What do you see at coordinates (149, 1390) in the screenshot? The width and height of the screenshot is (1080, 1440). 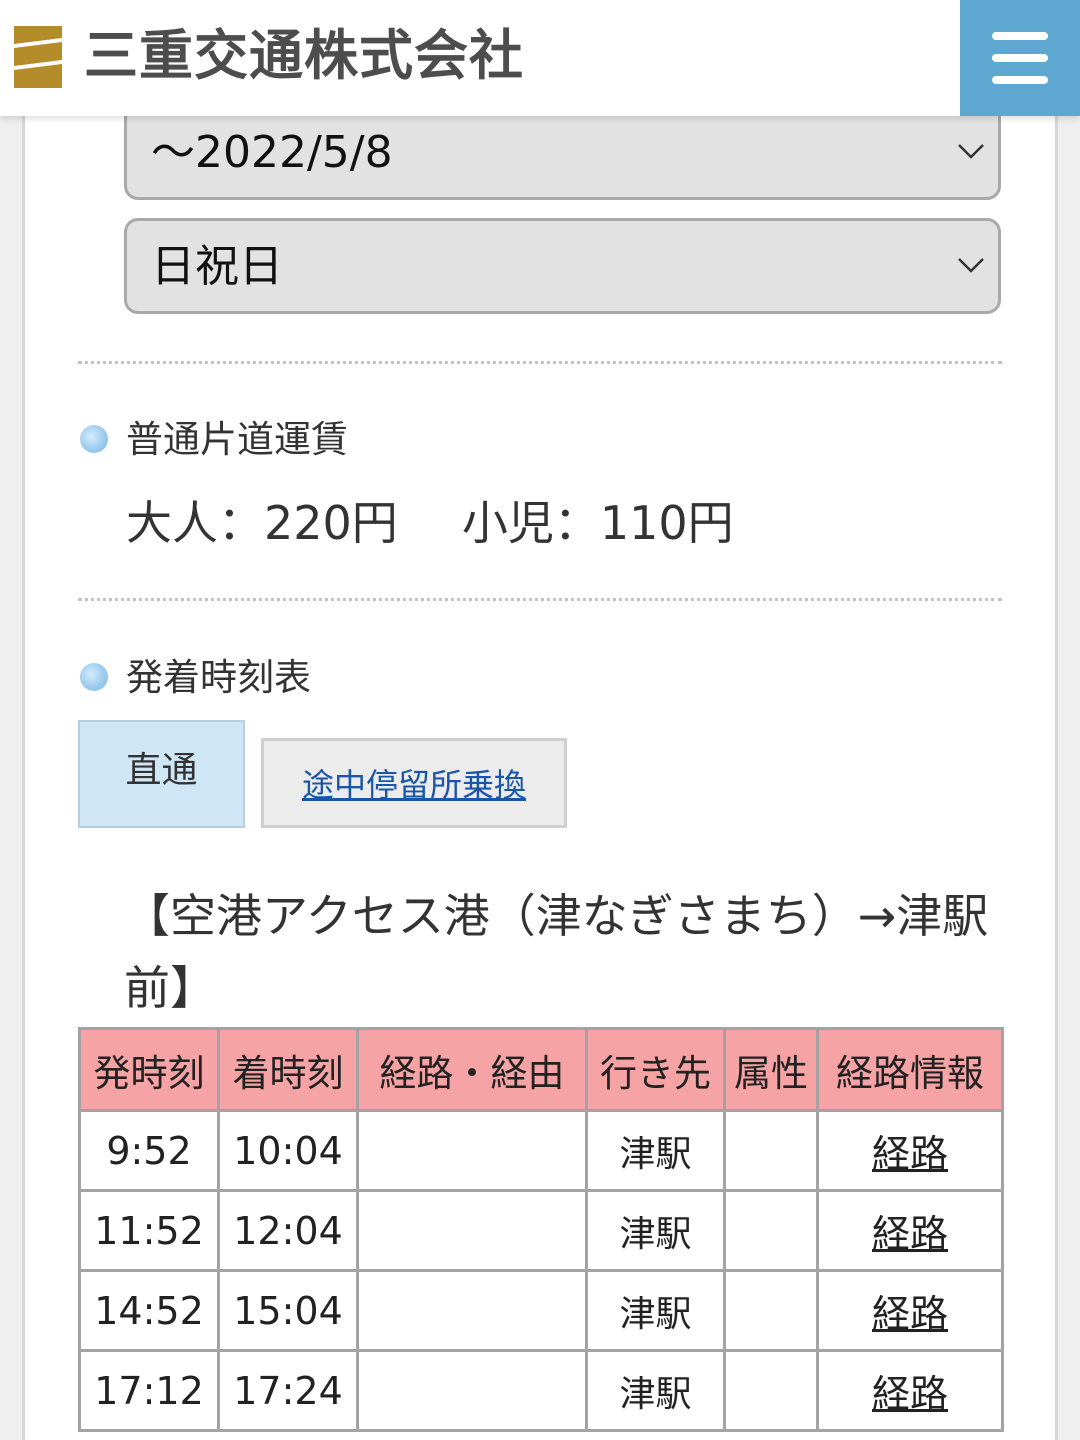 I see `depart-time: 17:12` at bounding box center [149, 1390].